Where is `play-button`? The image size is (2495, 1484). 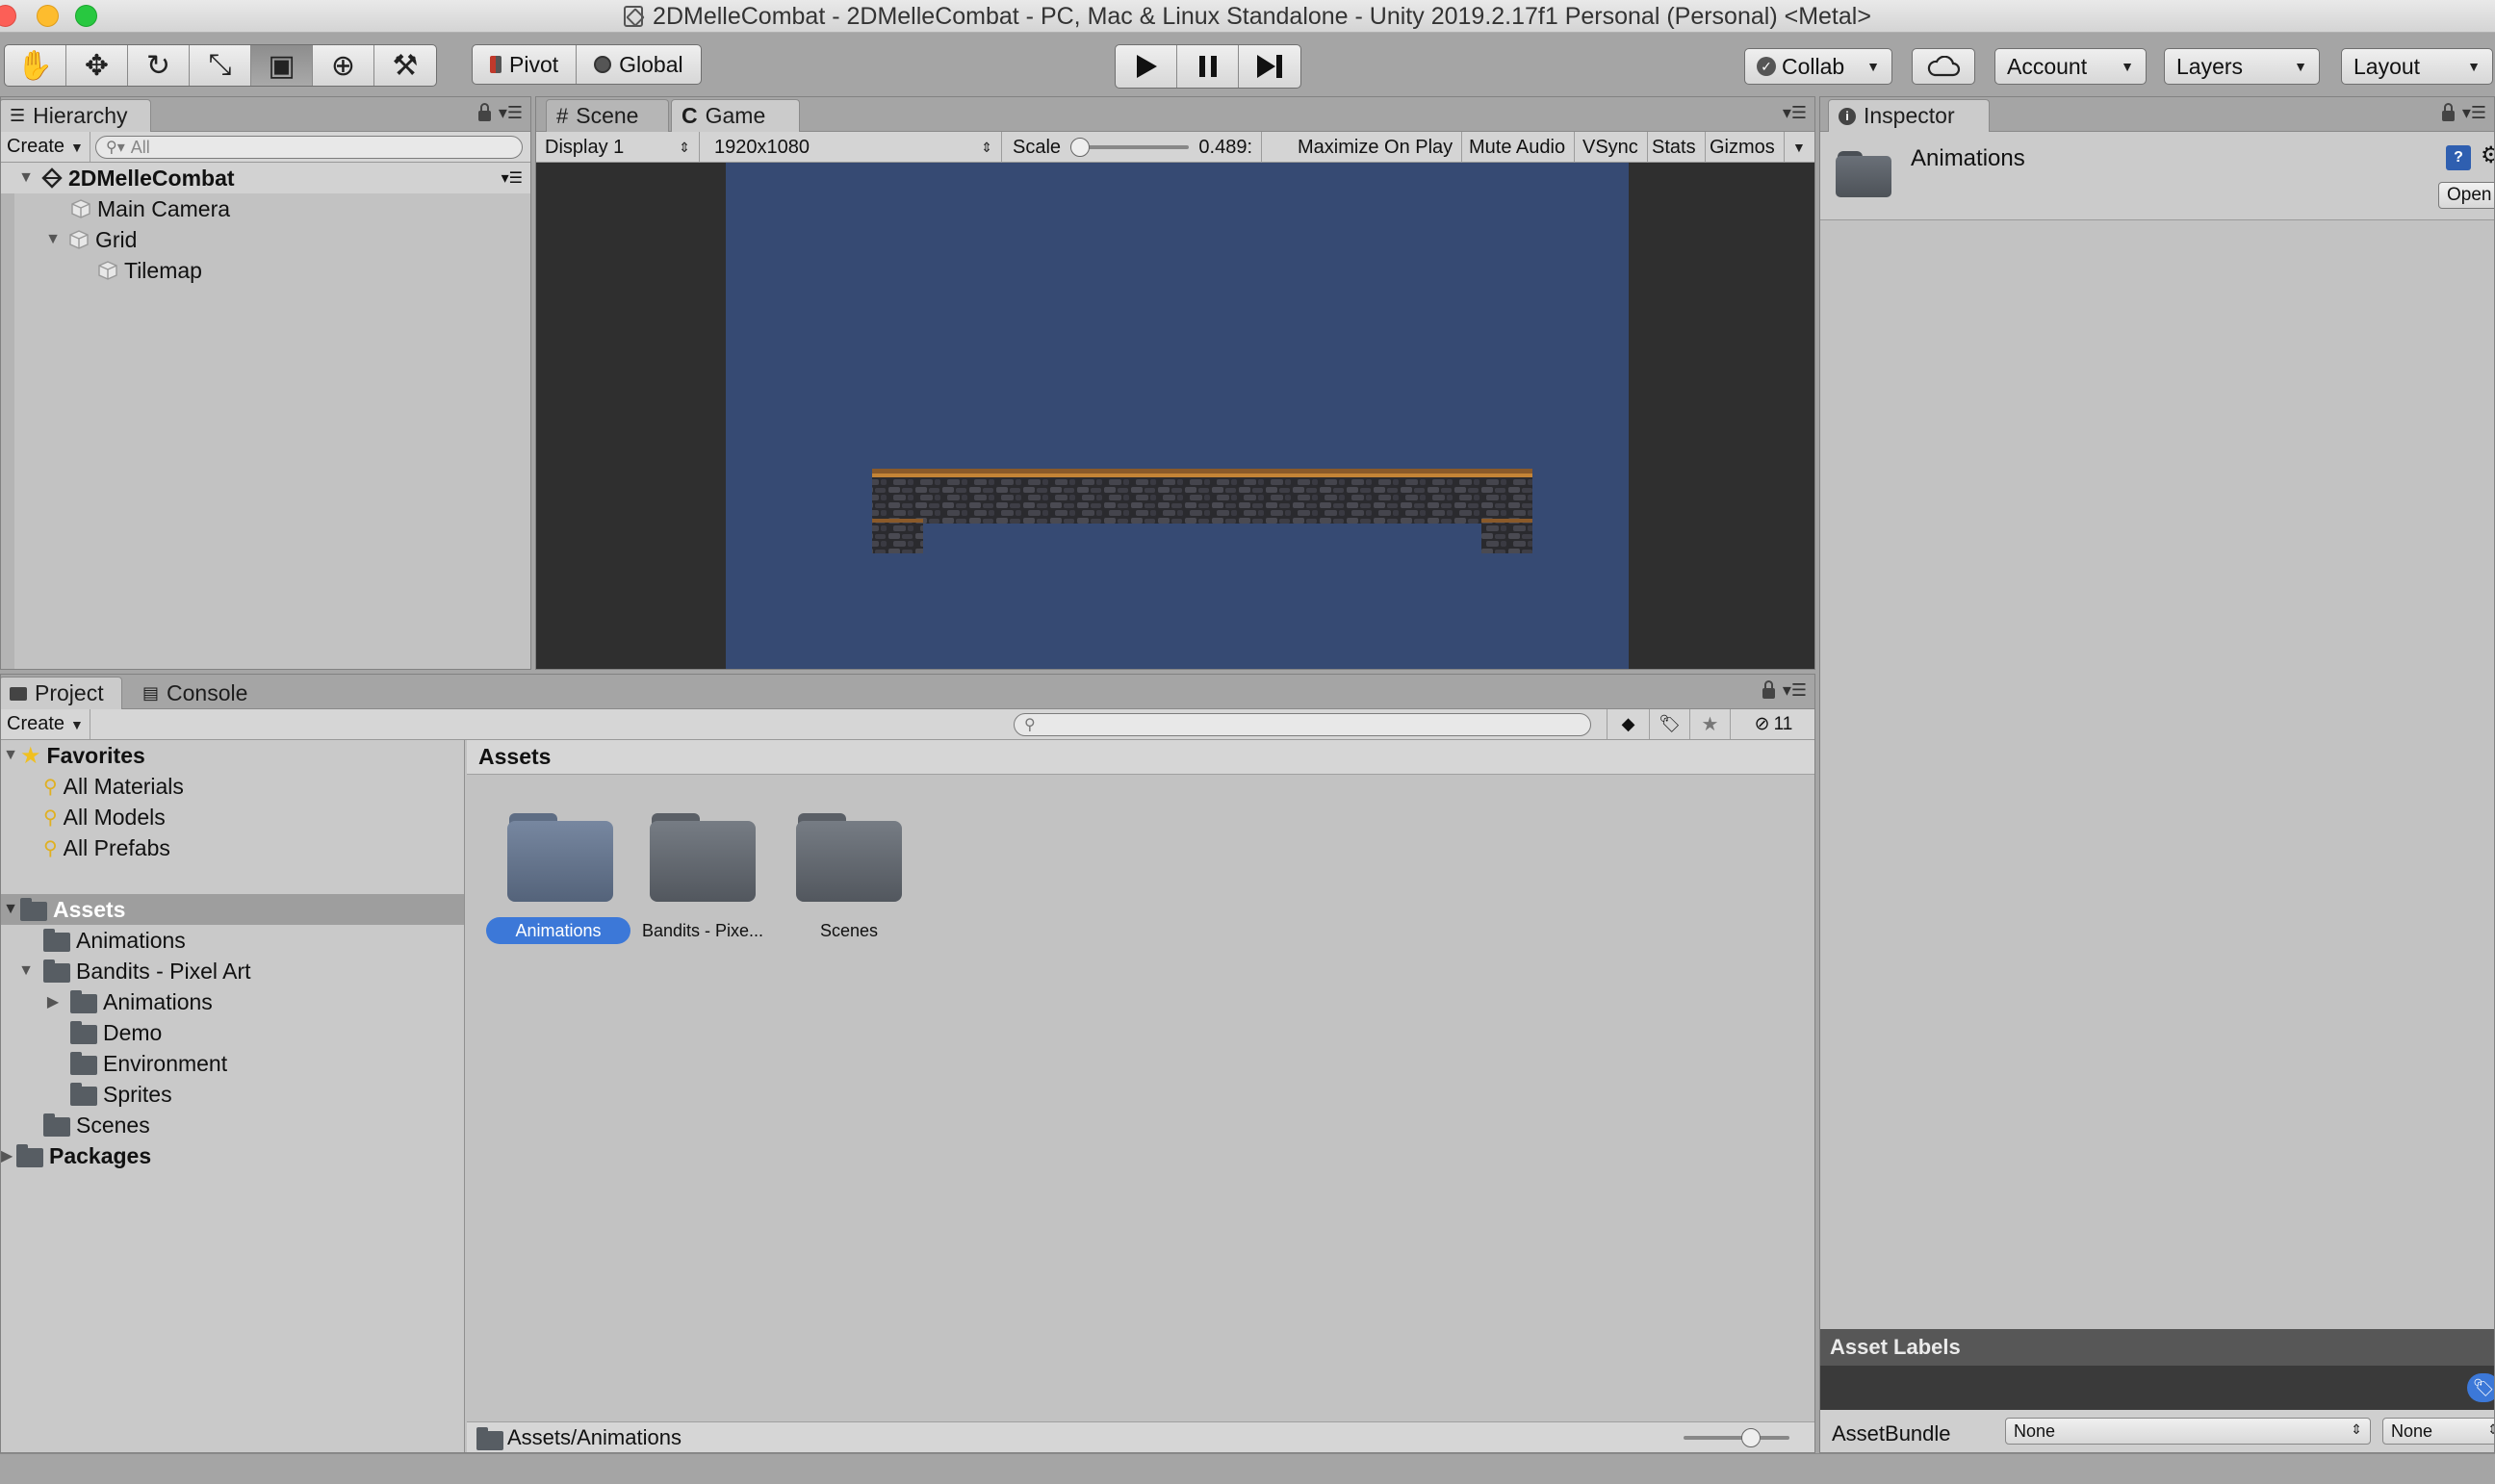
play-button is located at coordinates (1146, 66).